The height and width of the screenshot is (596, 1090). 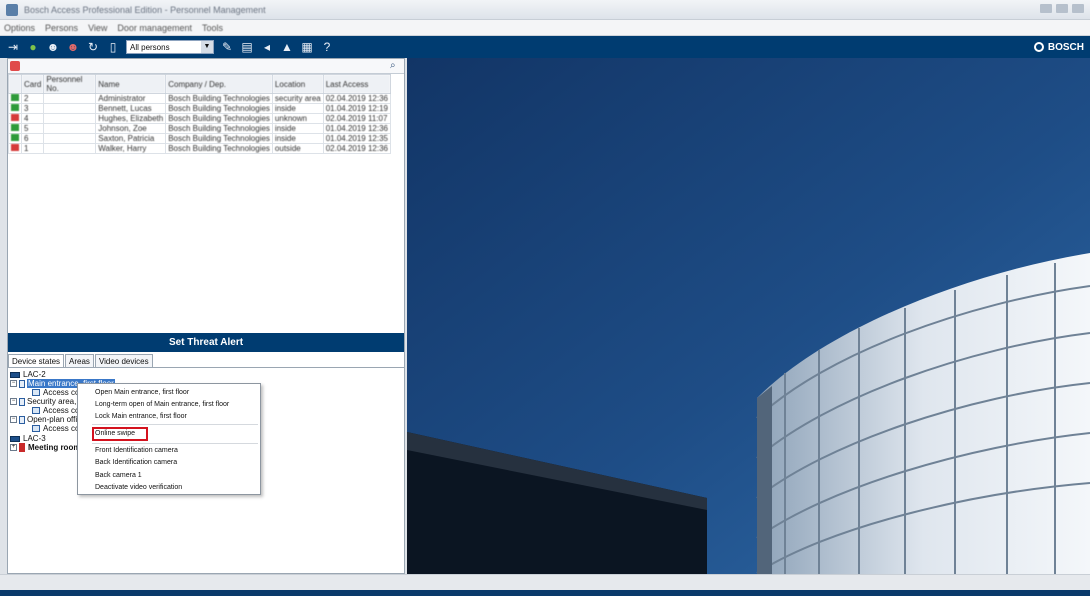 I want to click on expand-icon: +, so click(x=13, y=447).